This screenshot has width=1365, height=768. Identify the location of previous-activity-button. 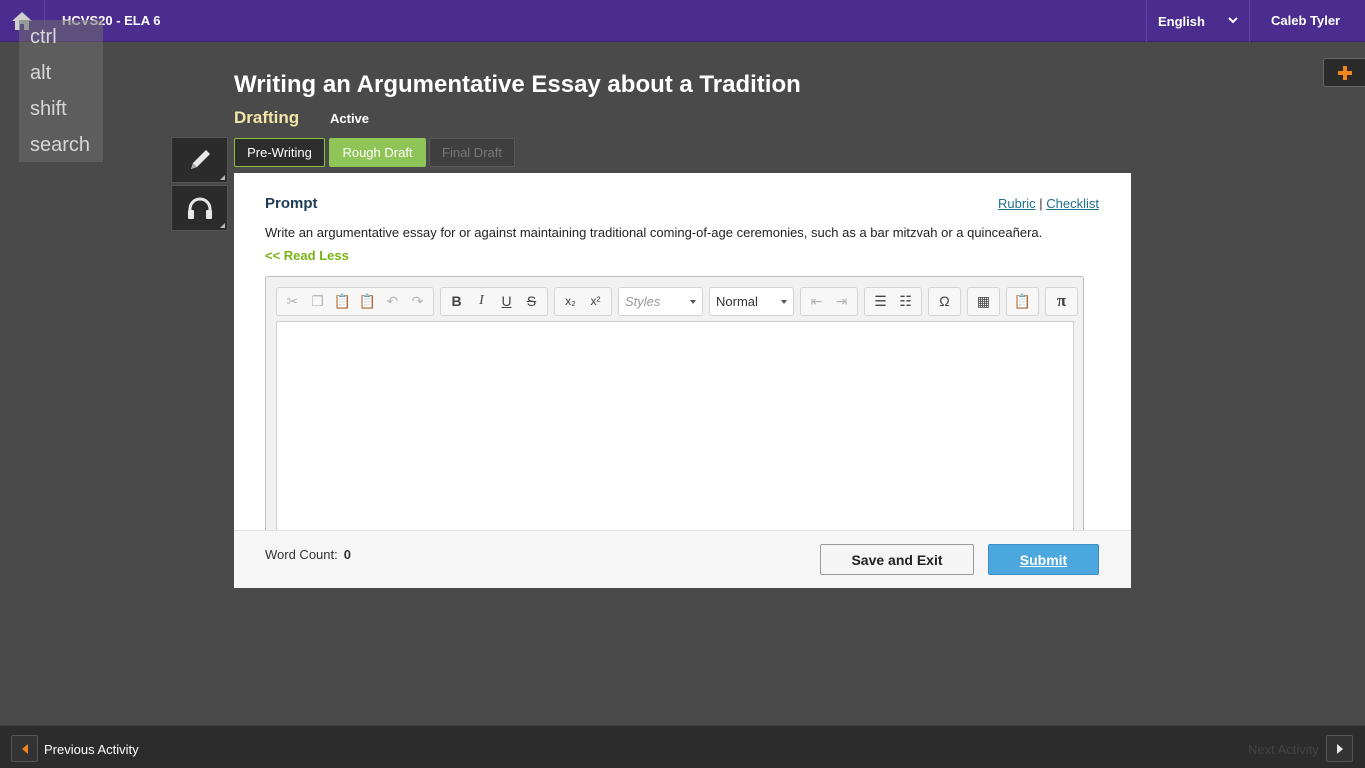
(24, 748).